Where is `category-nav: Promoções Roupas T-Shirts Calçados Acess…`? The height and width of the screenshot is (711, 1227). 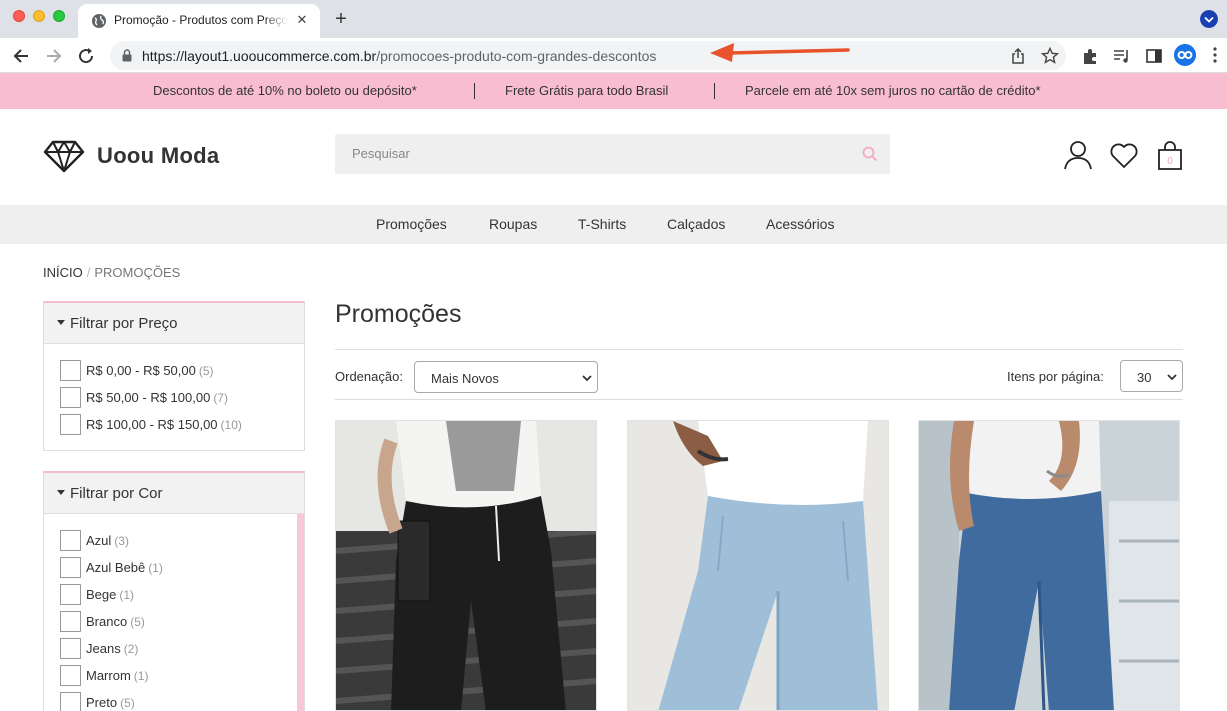 category-nav: Promoções Roupas T-Shirts Calçados Acess… is located at coordinates (613, 224).